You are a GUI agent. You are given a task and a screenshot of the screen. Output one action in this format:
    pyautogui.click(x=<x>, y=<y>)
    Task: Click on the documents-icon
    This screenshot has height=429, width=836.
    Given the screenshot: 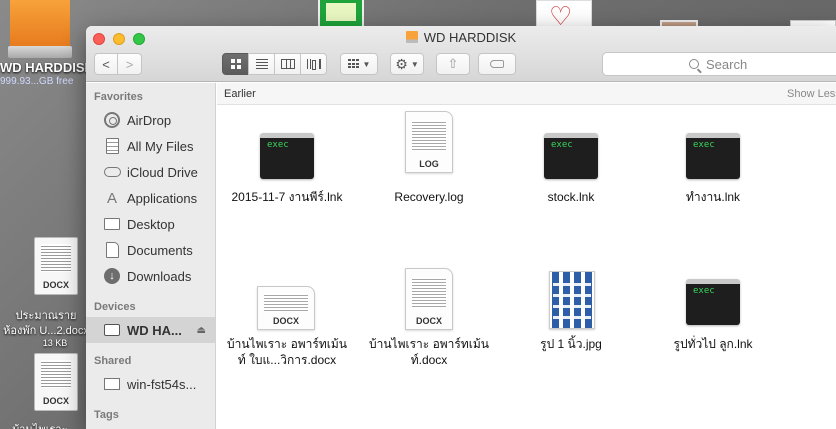 What is the action you would take?
    pyautogui.click(x=112, y=250)
    